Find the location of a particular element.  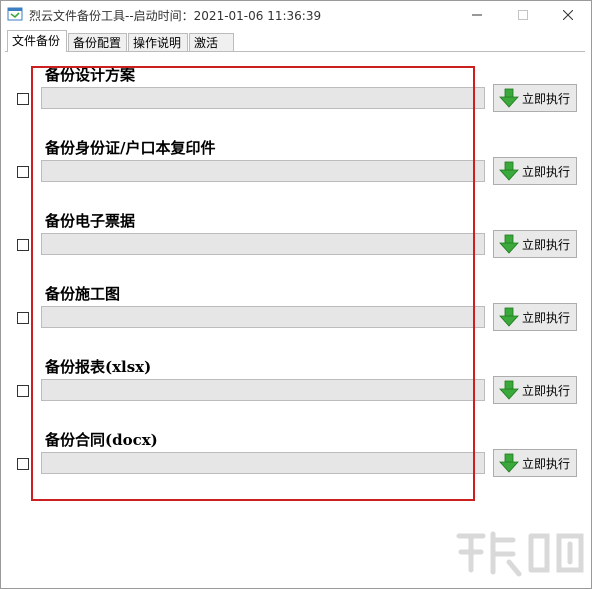

watermark-logo is located at coordinates (520, 554).